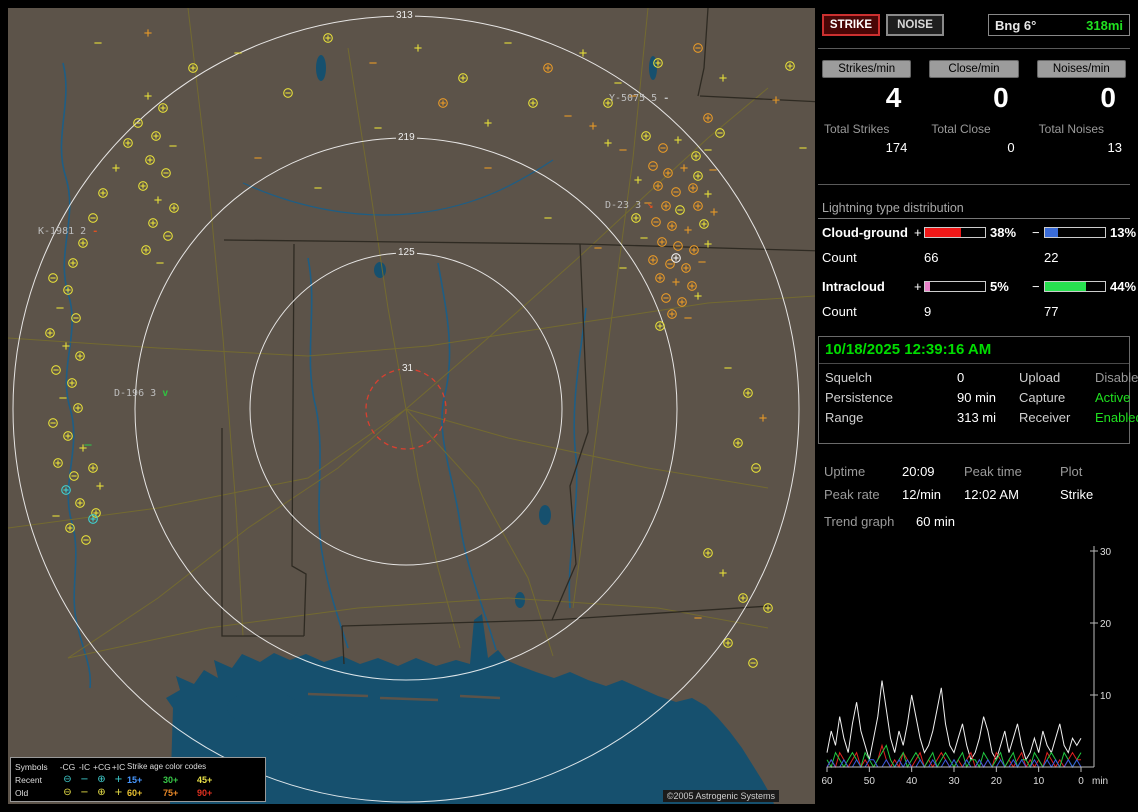 This screenshot has height=812, width=1138. What do you see at coordinates (31, 766) in the screenshot?
I see `legend-symbols-title: Symbols` at bounding box center [31, 766].